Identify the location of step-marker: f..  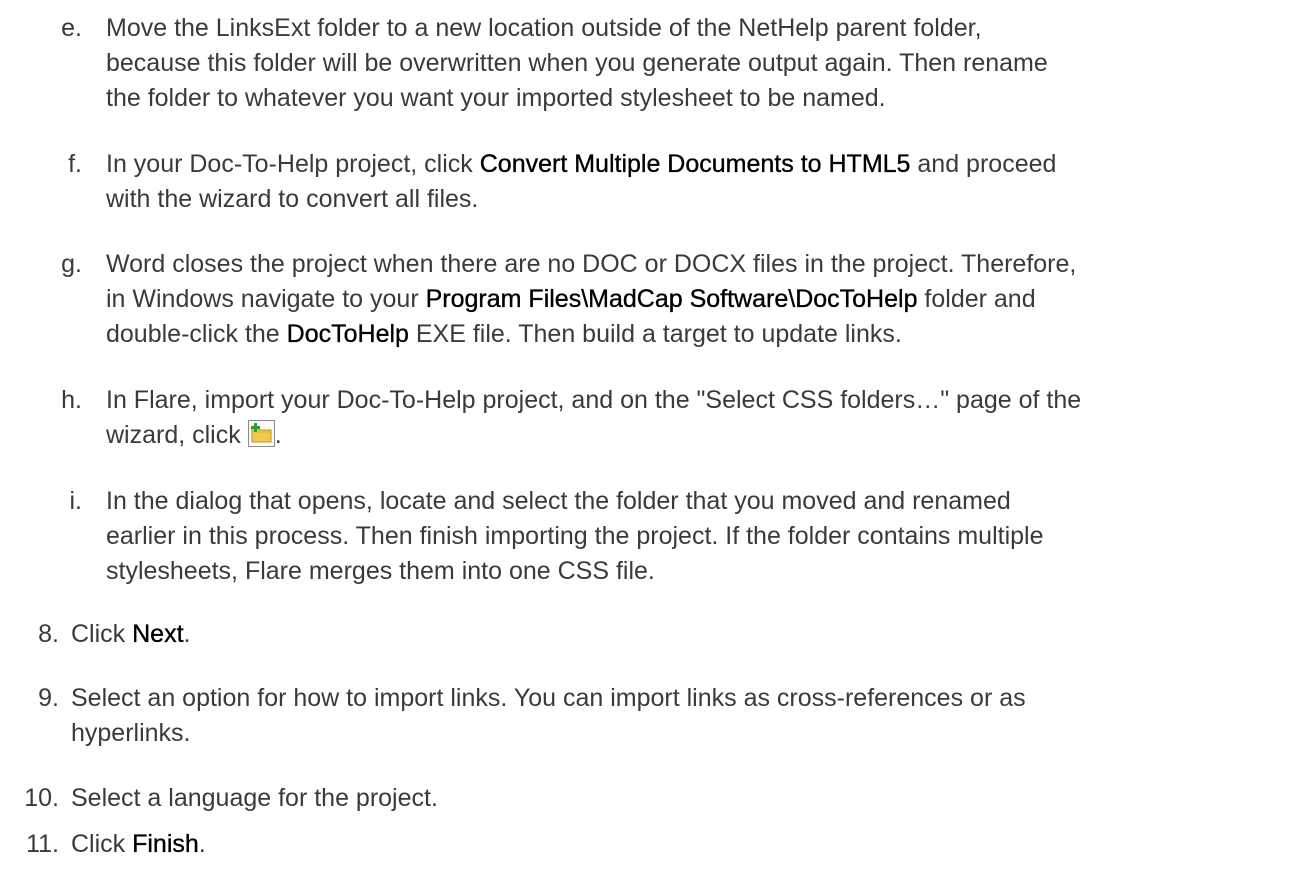
(75, 164).